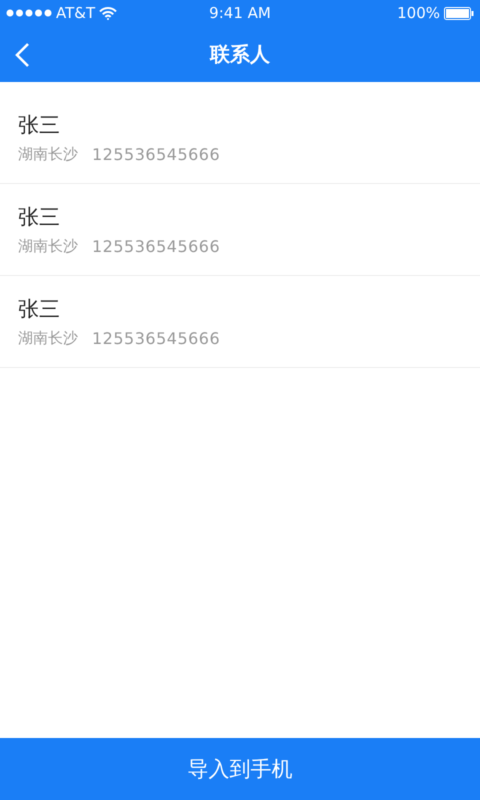 Image resolution: width=480 pixels, height=800 pixels. I want to click on battery-percent: 100%, so click(418, 13).